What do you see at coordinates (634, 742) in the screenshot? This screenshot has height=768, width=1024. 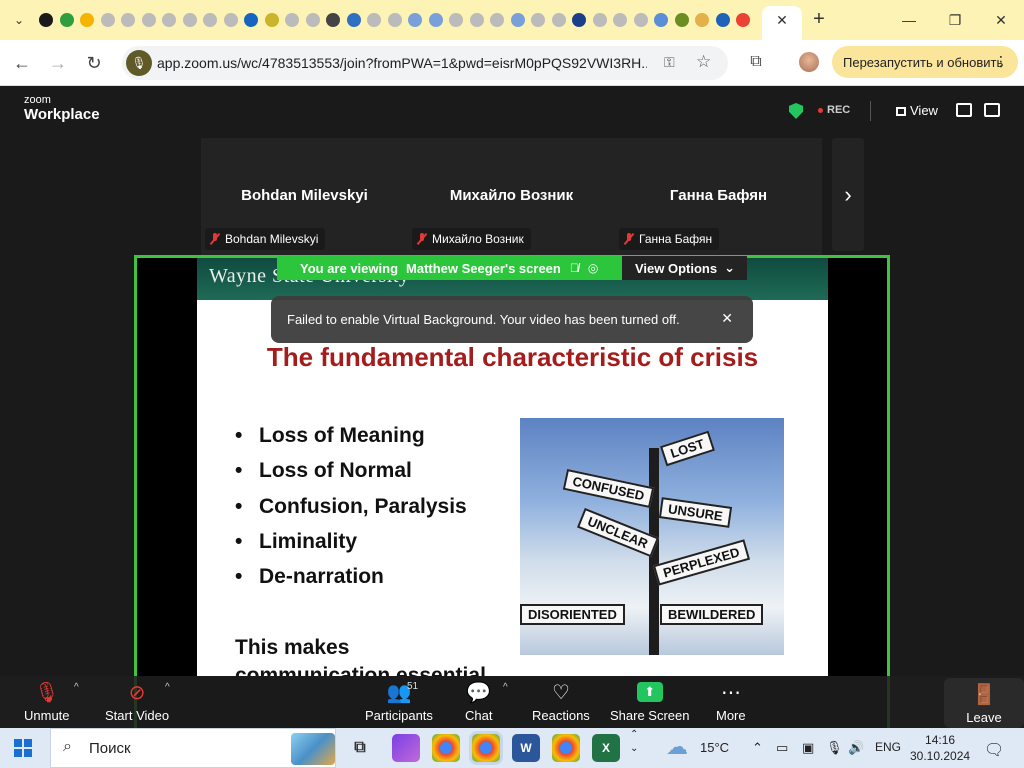 I see `taskbar-scroll-arrows-icon: ⌃ ⌄` at bounding box center [634, 742].